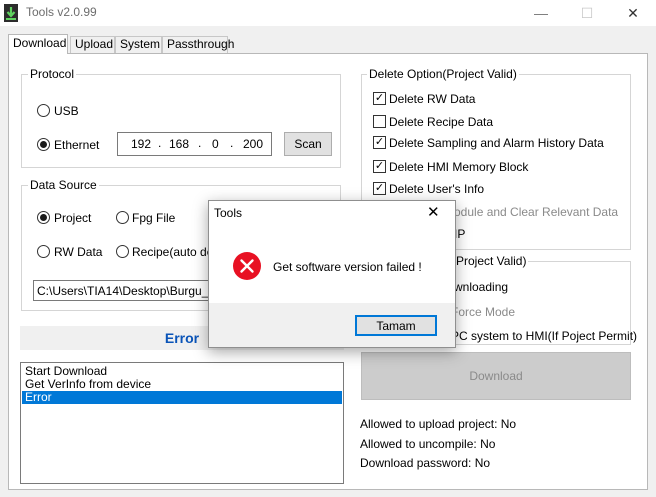 The width and height of the screenshot is (656, 497). I want to click on app-icon, so click(11, 13).